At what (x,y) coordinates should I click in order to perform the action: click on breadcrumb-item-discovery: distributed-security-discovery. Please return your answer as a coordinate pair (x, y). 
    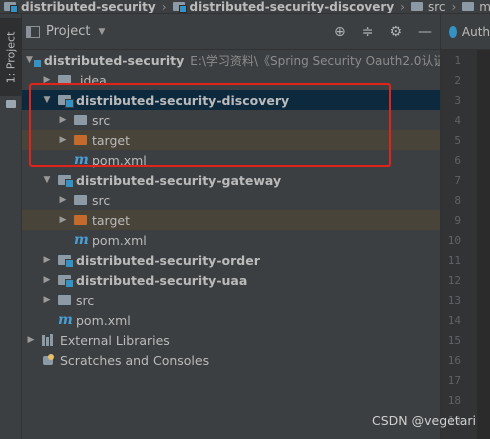
    Looking at the image, I should click on (284, 7).